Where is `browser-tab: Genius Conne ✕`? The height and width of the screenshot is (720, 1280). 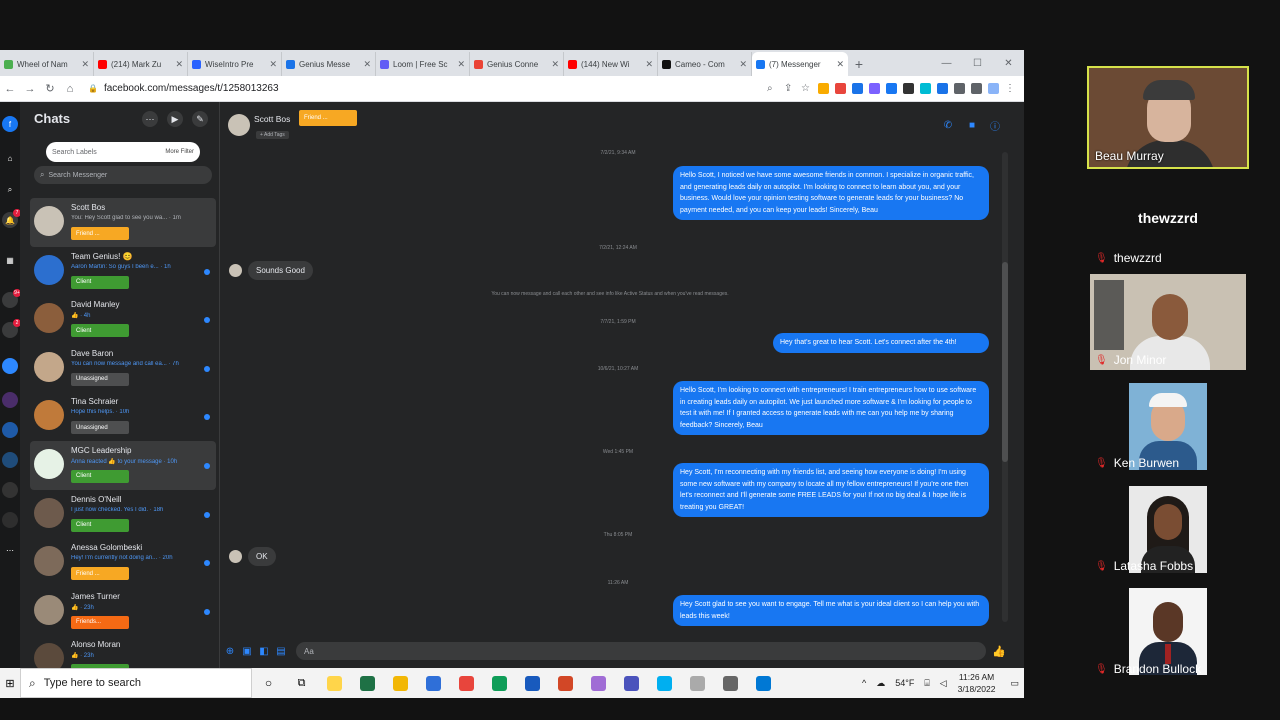
browser-tab: Genius Conne ✕ is located at coordinates (517, 64).